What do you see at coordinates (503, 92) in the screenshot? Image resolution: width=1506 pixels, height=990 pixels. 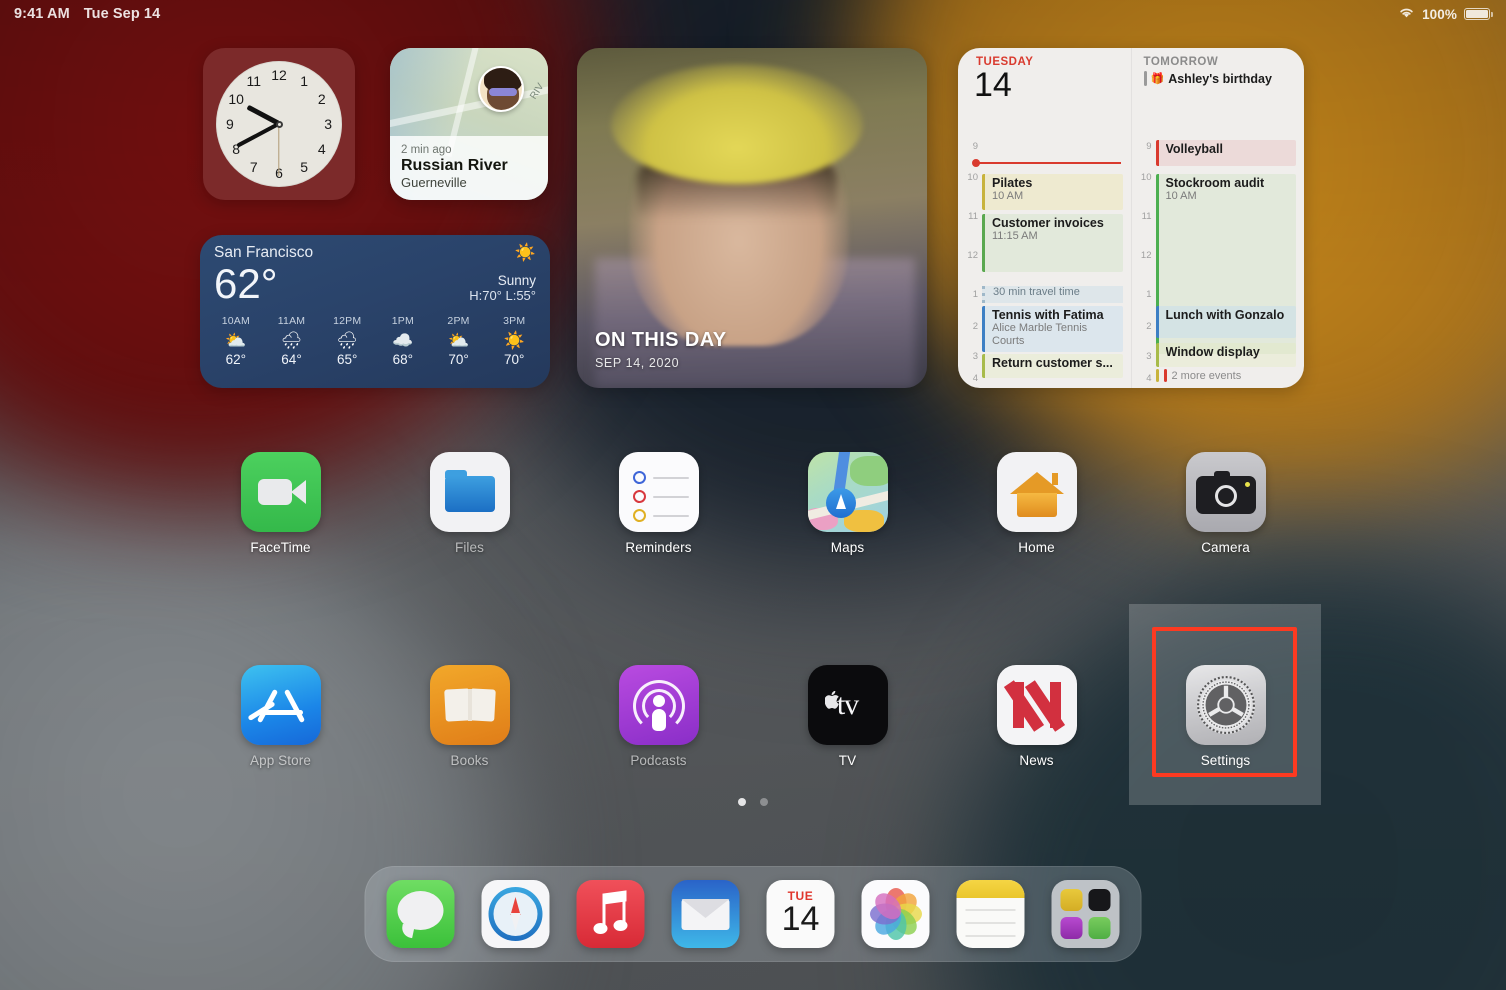 I see `avatar-glasses` at bounding box center [503, 92].